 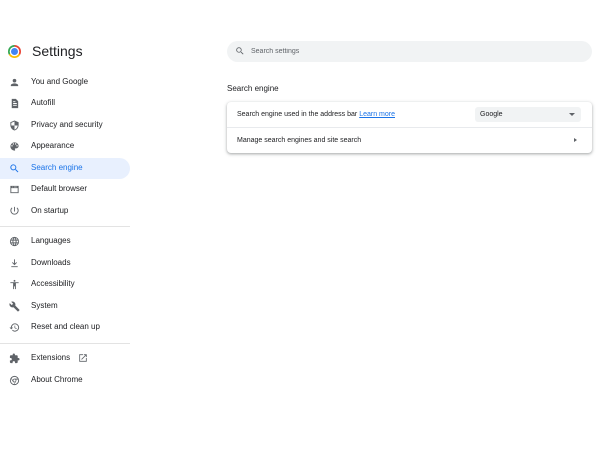 What do you see at coordinates (528, 114) in the screenshot?
I see `search-engine-select: Google` at bounding box center [528, 114].